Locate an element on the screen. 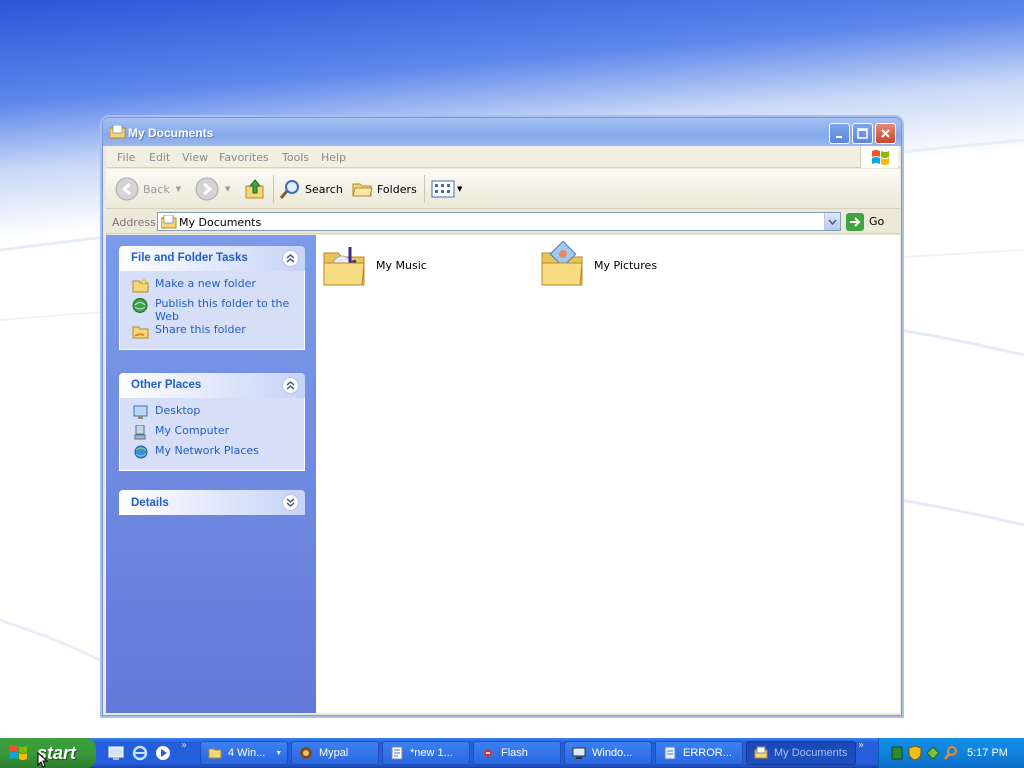  make-new-folder-link: Make a new folder is located at coordinates (212, 287).